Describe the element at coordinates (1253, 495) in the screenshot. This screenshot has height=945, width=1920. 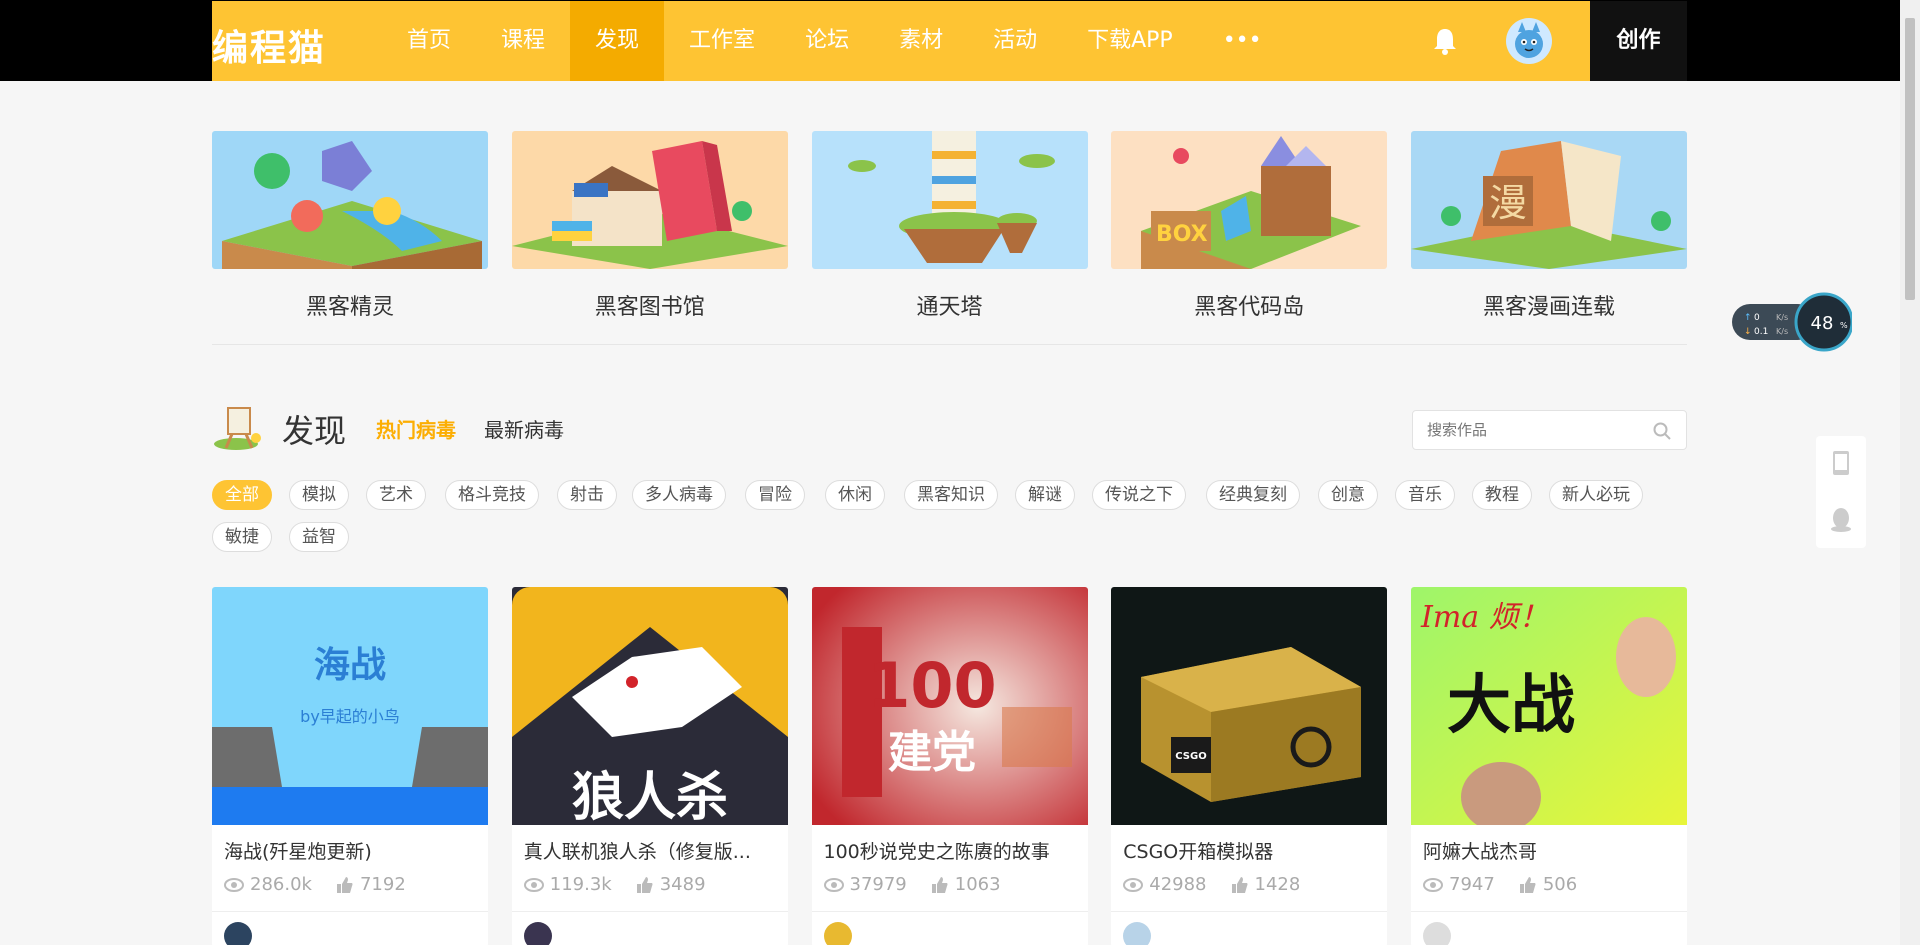
I see `filter-pill: 经典复刻` at that location.